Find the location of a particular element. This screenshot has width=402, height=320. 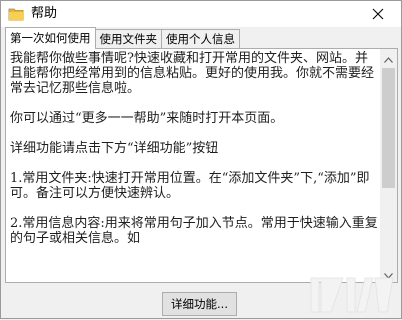

vertical-scrollbar is located at coordinates (388, 165).